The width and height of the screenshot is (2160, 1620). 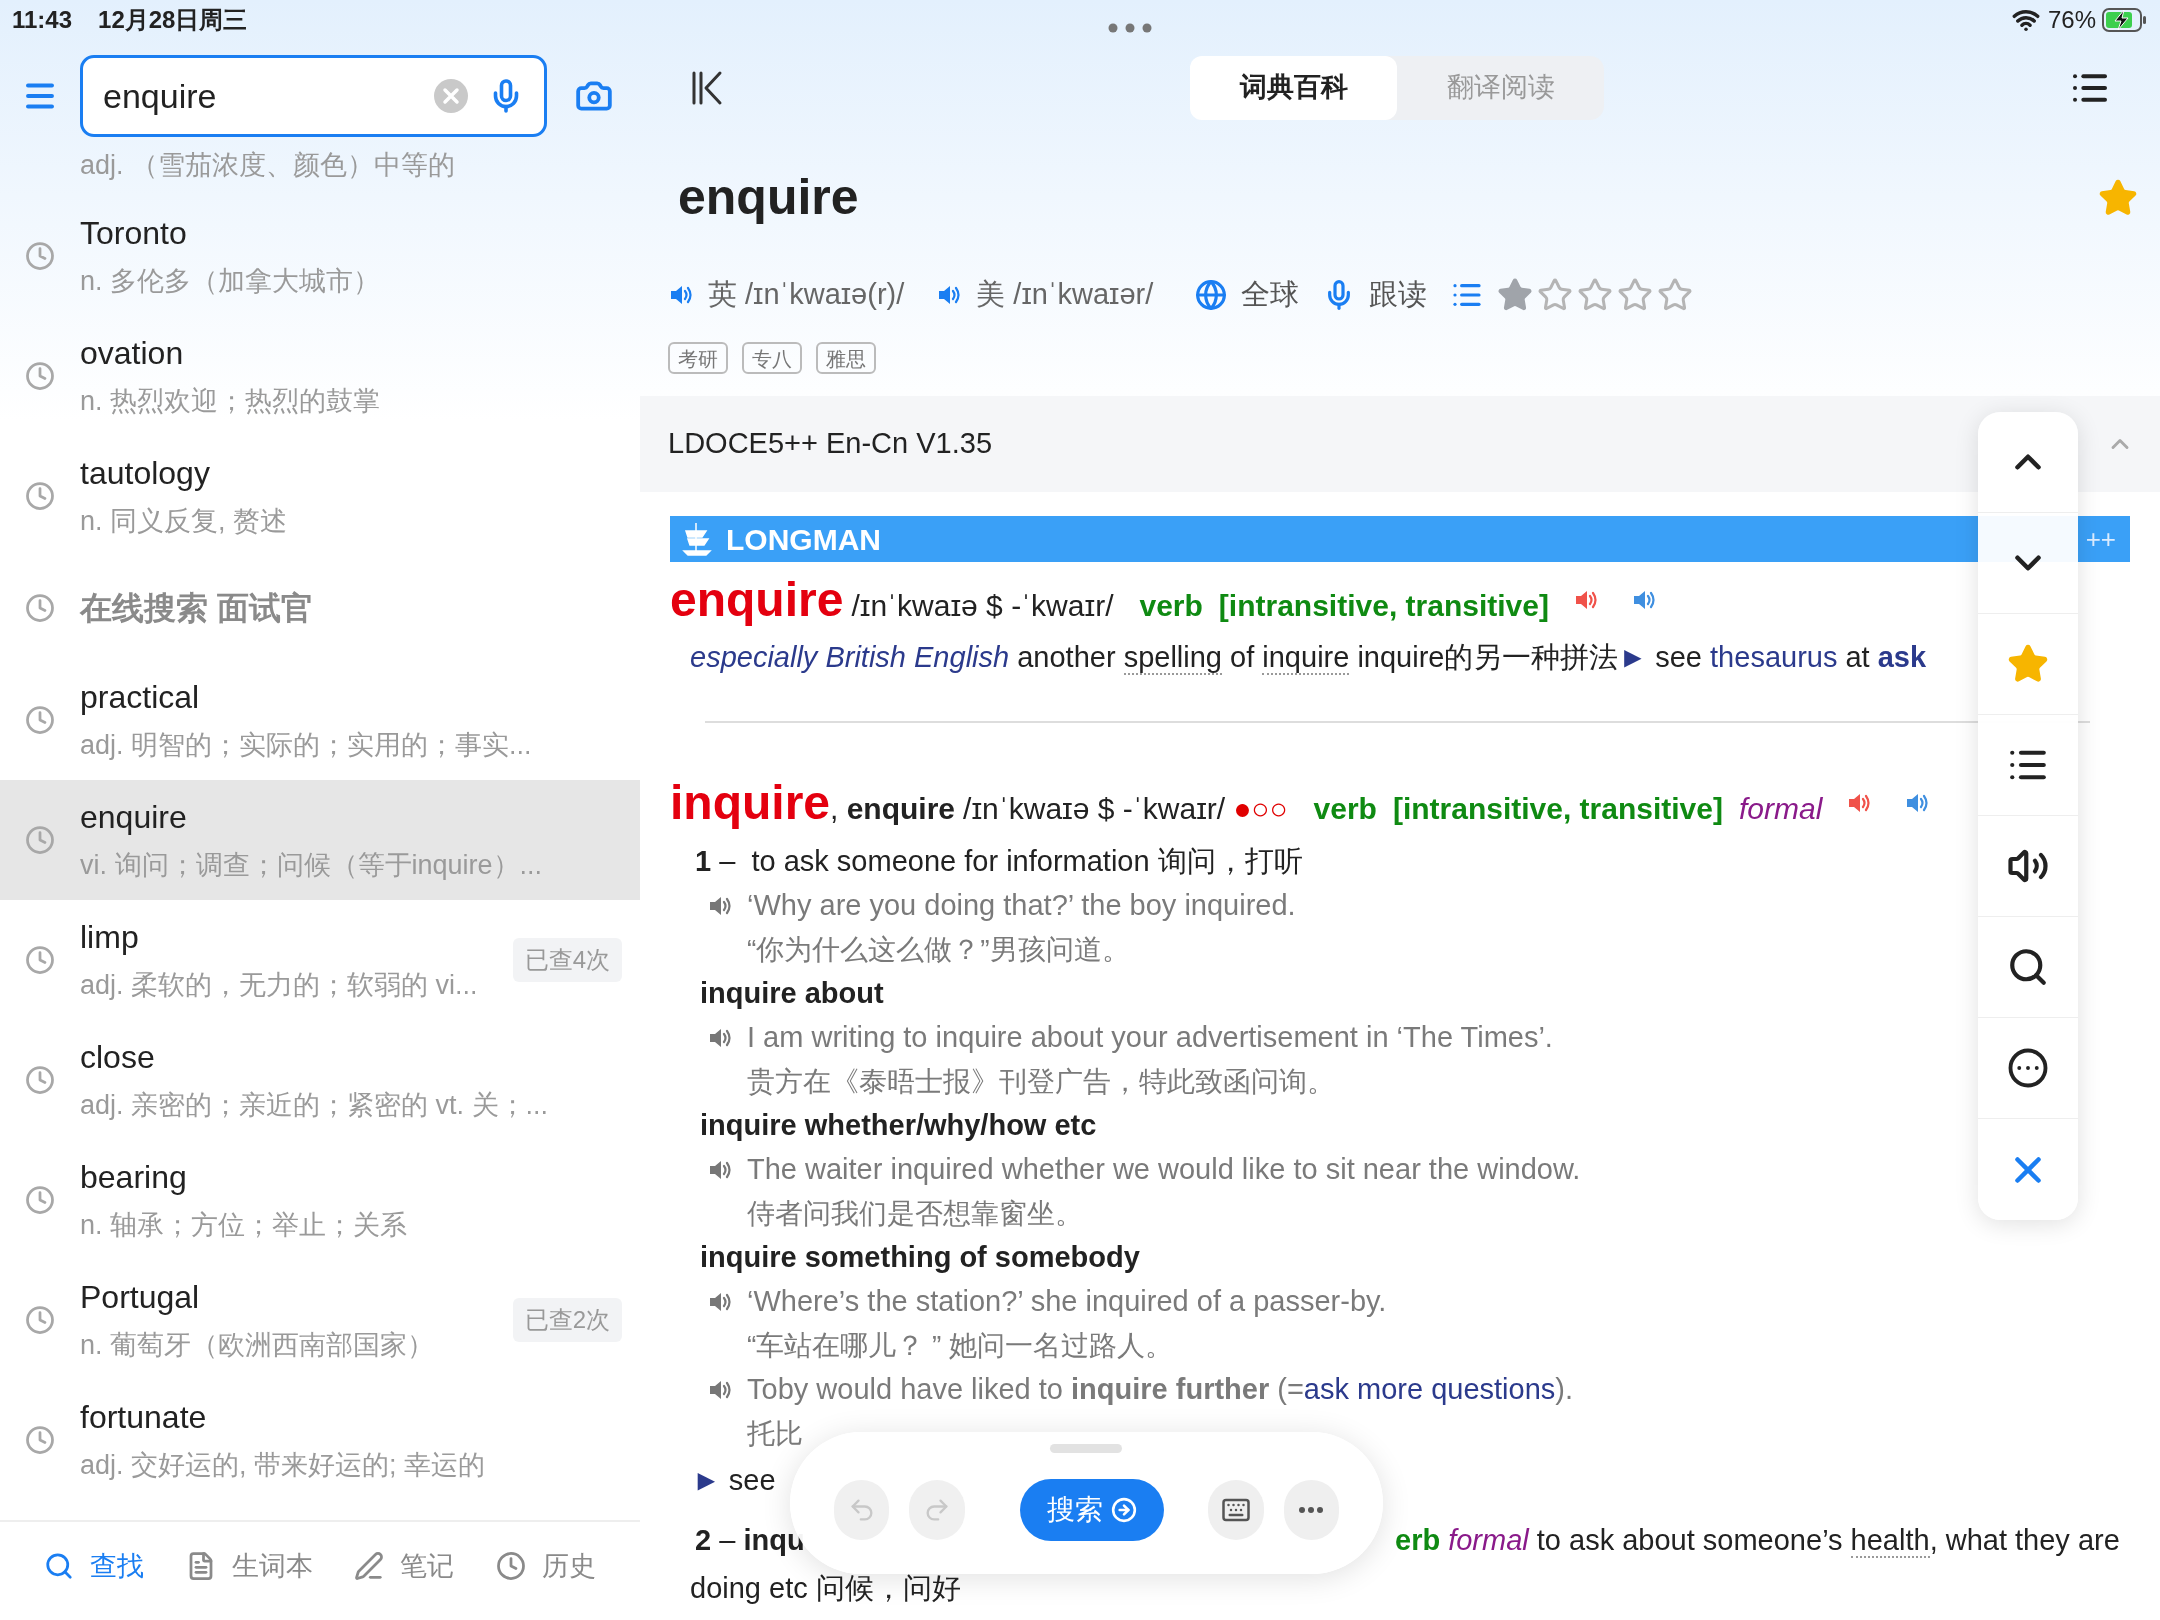 I want to click on example-translation: 托比, so click(x=775, y=1434).